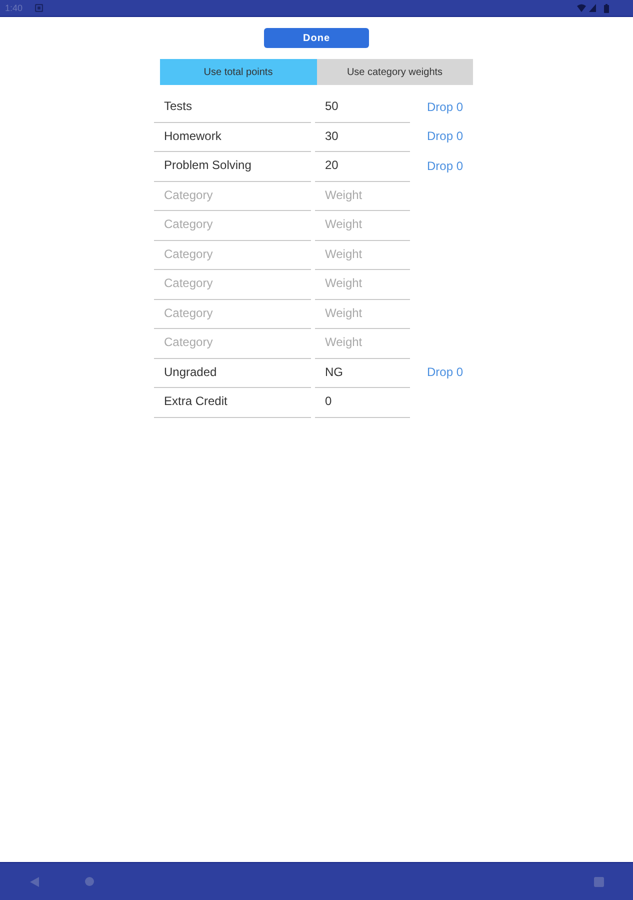 This screenshot has height=900, width=633. Describe the element at coordinates (394, 72) in the screenshot. I see `mode-tab: Use category weights` at that location.